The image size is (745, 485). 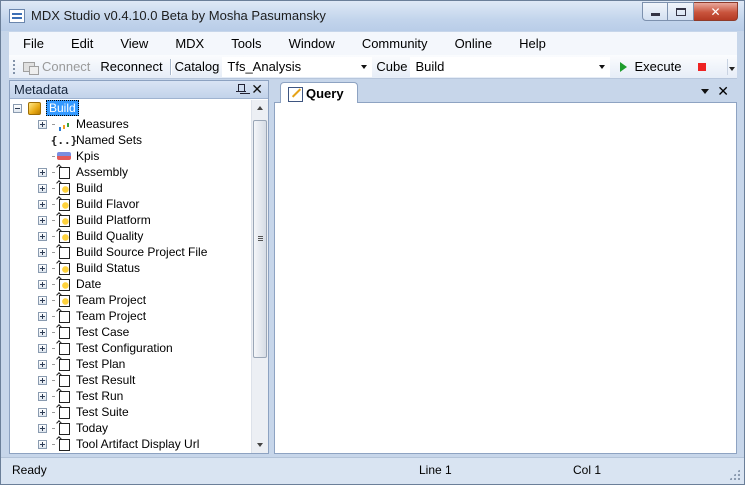 What do you see at coordinates (645, 66) in the screenshot?
I see `execute-button: Execute` at bounding box center [645, 66].